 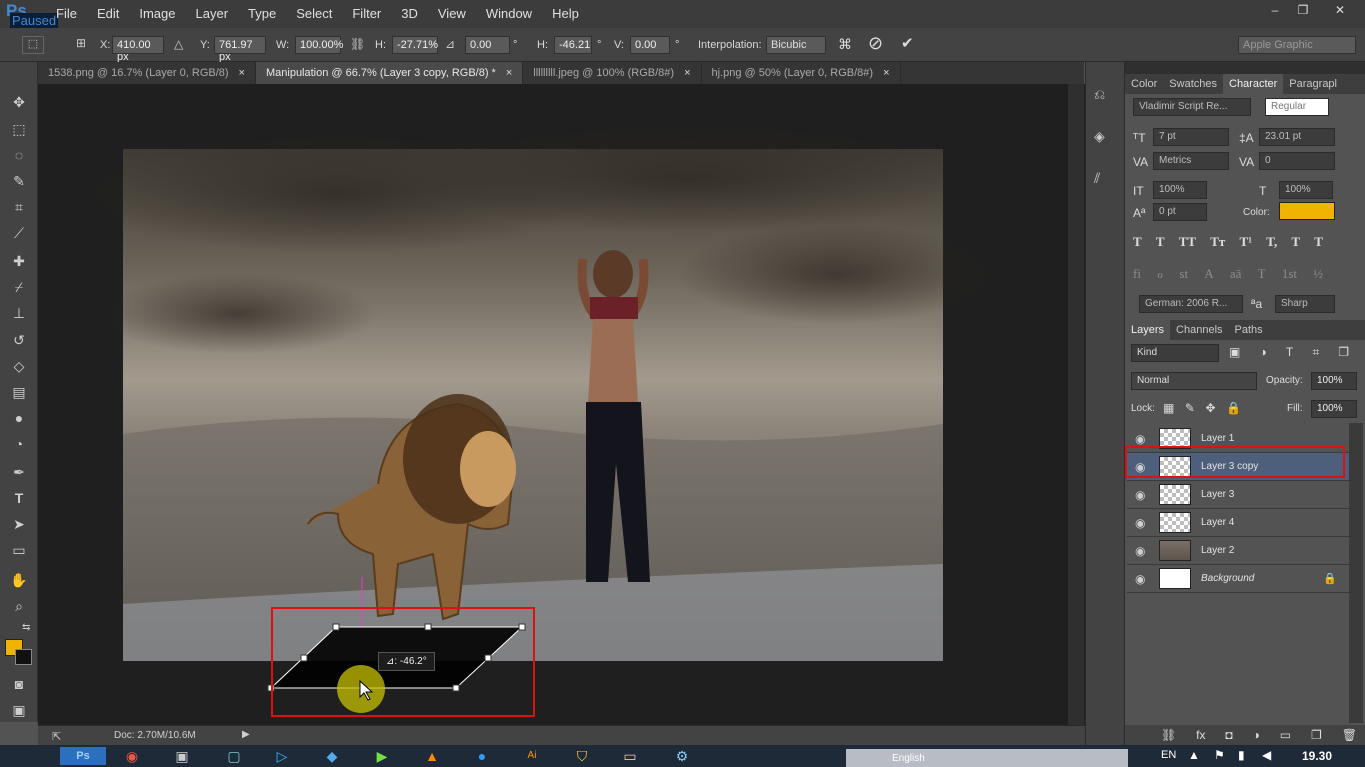 What do you see at coordinates (19, 684) in the screenshot?
I see `quick-mask-icon: ◙` at bounding box center [19, 684].